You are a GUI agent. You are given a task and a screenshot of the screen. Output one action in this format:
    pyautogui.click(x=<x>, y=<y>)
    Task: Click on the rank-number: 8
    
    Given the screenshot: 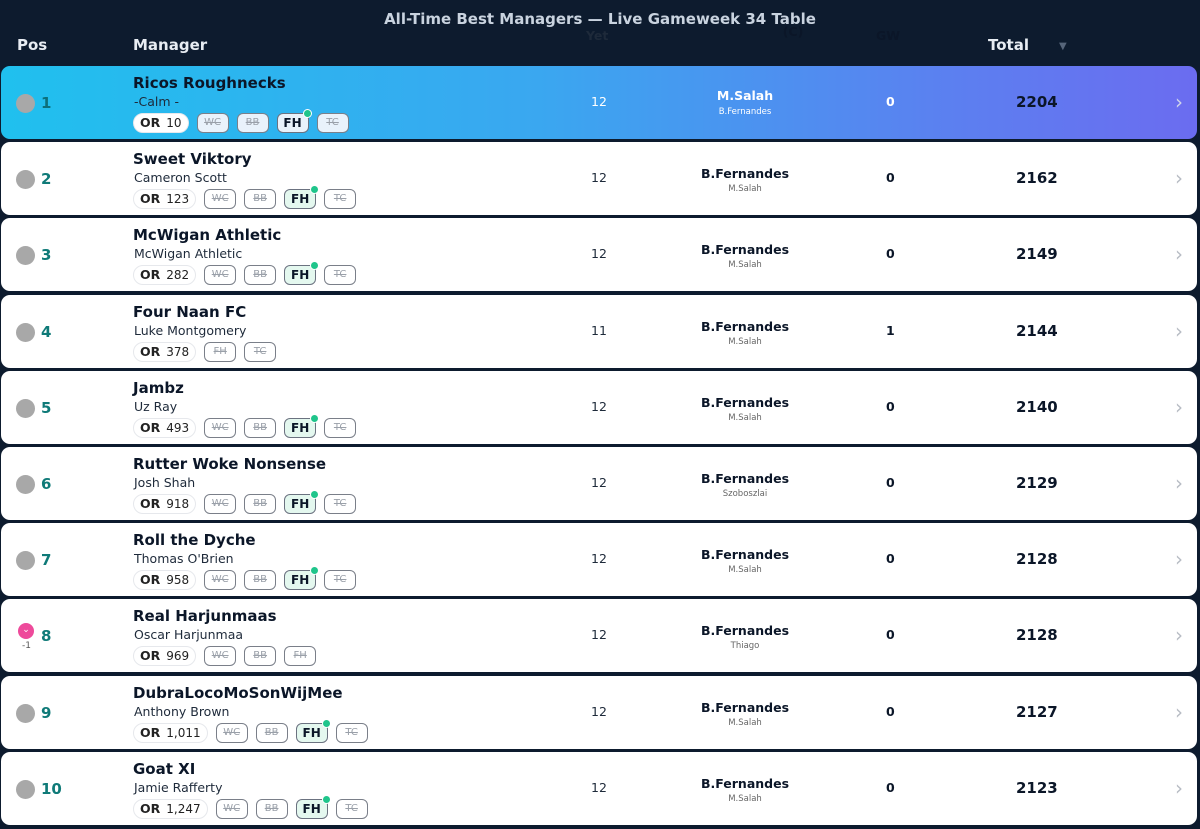 What is the action you would take?
    pyautogui.click(x=46, y=636)
    